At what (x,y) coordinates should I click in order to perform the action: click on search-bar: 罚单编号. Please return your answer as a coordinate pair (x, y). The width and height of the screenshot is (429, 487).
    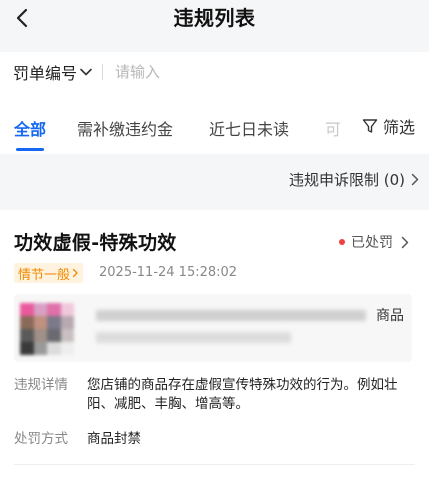
    Looking at the image, I should click on (214, 72).